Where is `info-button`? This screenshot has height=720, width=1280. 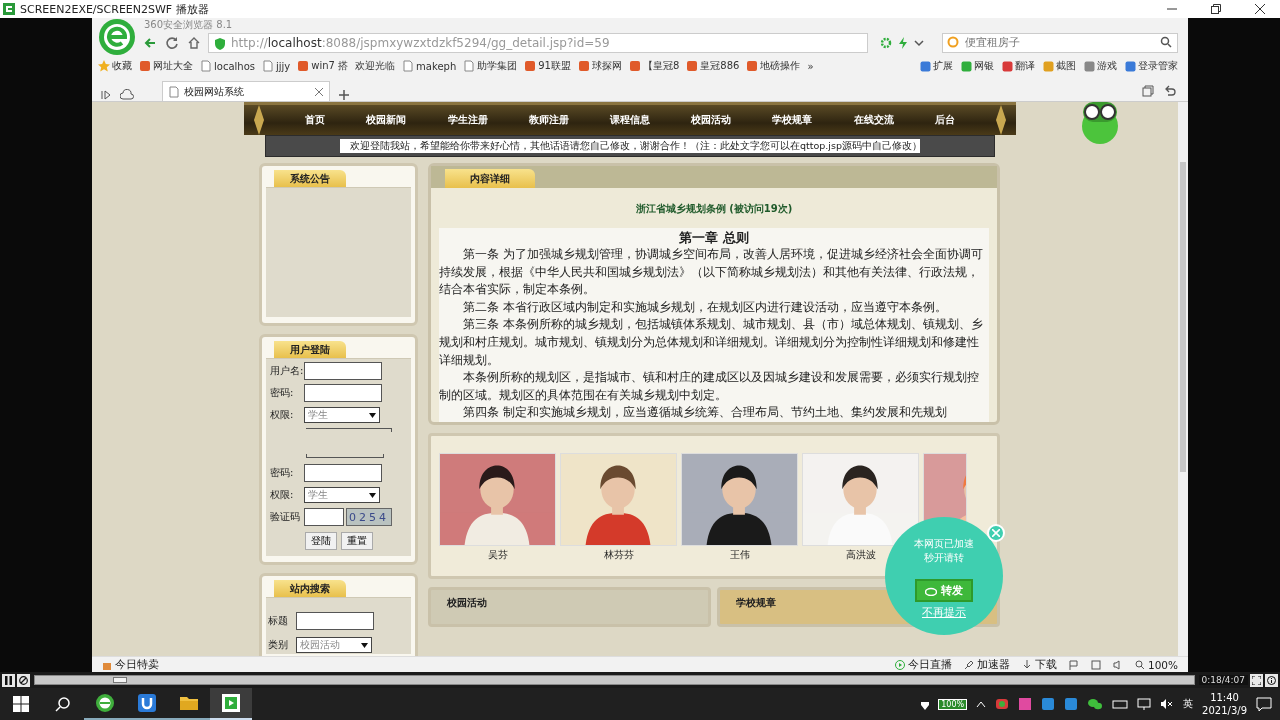
info-button is located at coordinates (1271, 680).